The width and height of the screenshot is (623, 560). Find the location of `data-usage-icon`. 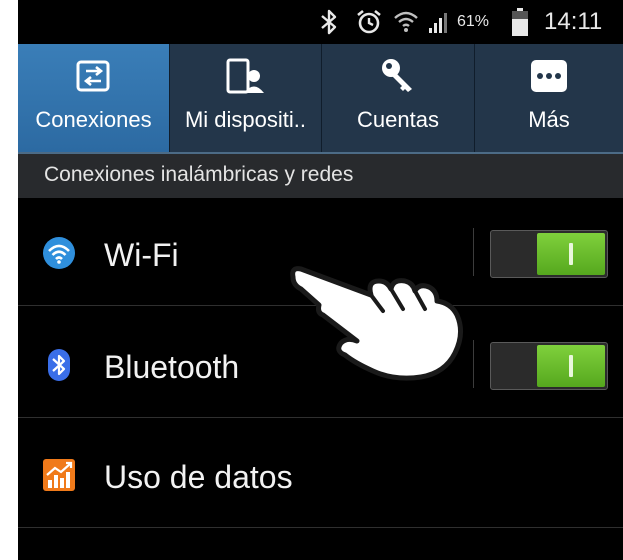

data-usage-icon is located at coordinates (59, 475).